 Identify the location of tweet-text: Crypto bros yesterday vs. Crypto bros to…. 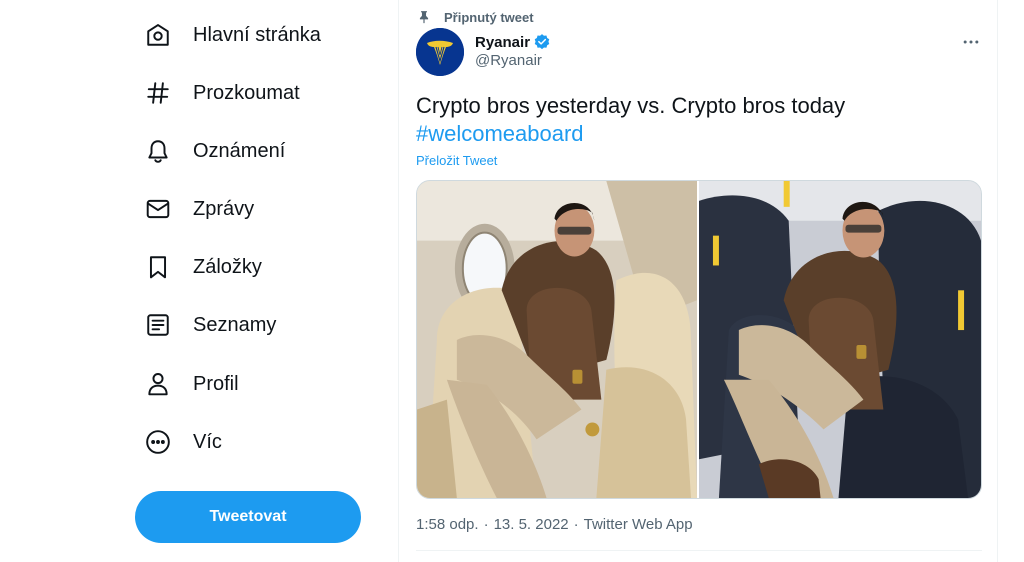
(701, 120).